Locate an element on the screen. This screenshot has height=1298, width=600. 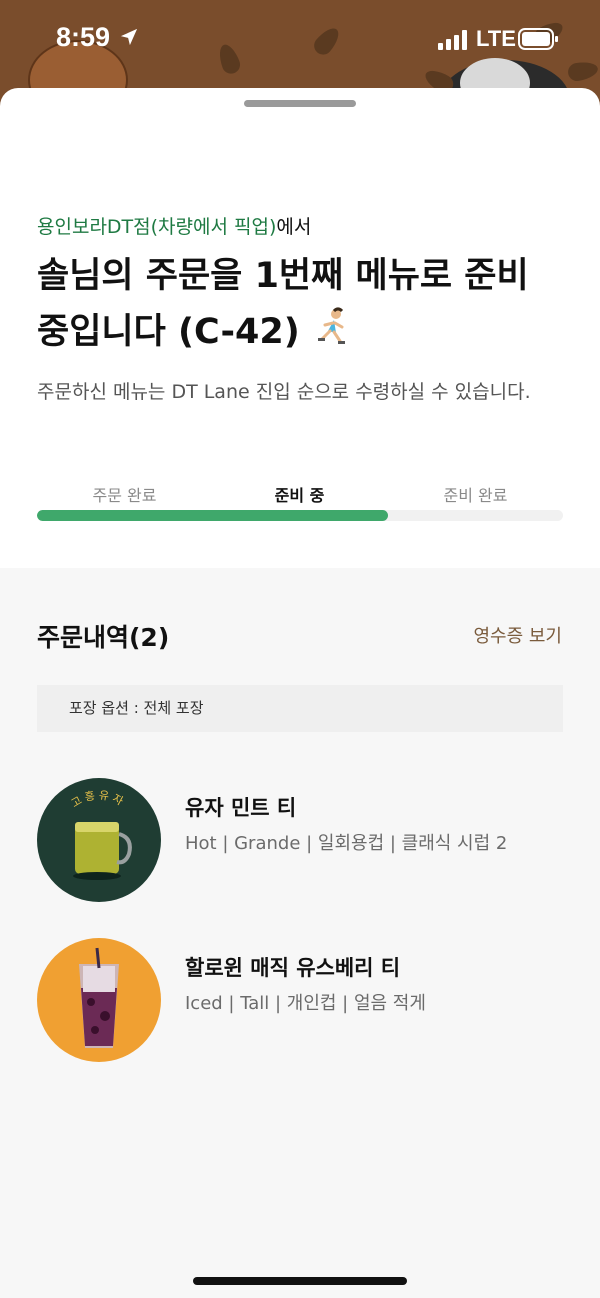
sheet-grabber is located at coordinates (300, 103).